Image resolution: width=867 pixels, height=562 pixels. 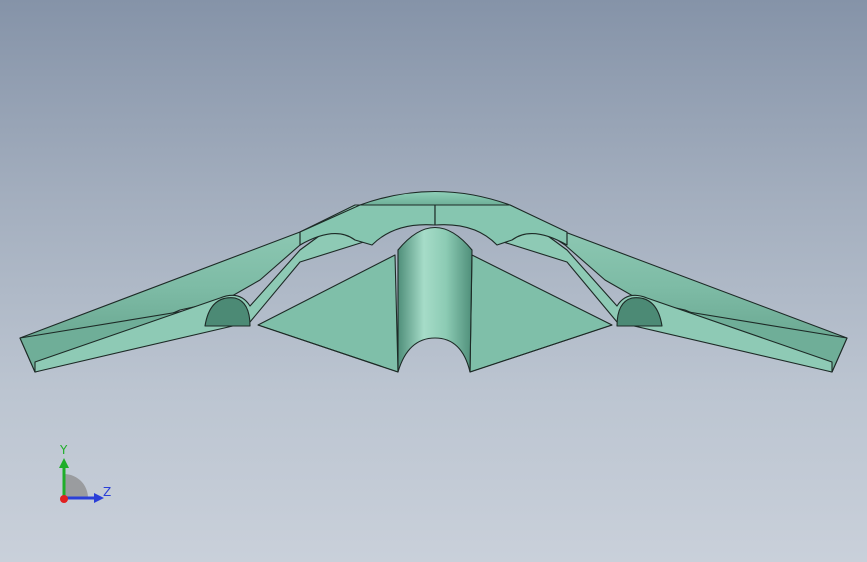 What do you see at coordinates (435, 300) in the screenshot?
I see `center-tube-face` at bounding box center [435, 300].